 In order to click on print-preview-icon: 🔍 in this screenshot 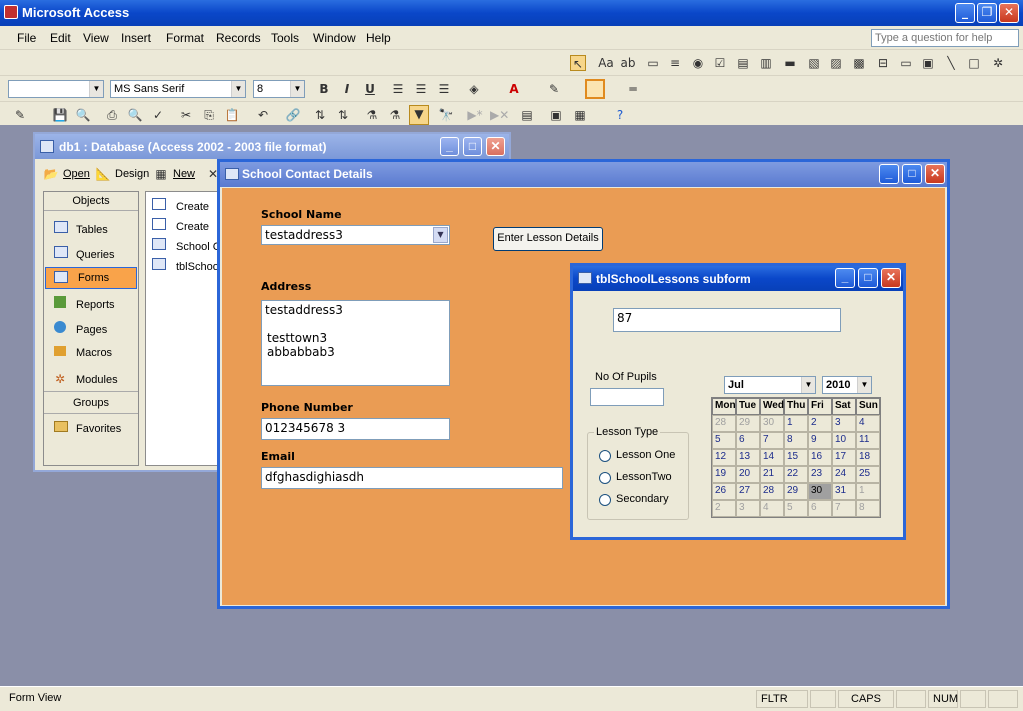, I will do `click(135, 115)`.